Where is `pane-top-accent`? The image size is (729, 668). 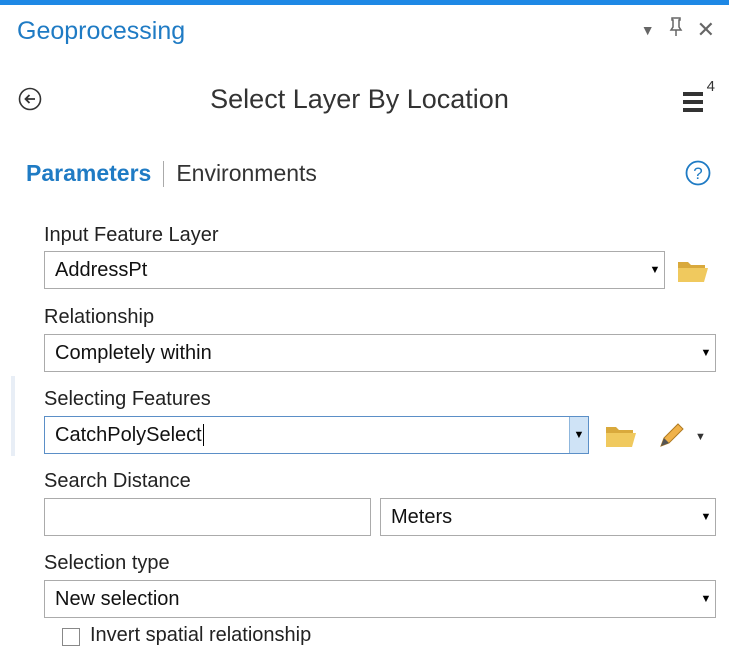 pane-top-accent is located at coordinates (364, 2).